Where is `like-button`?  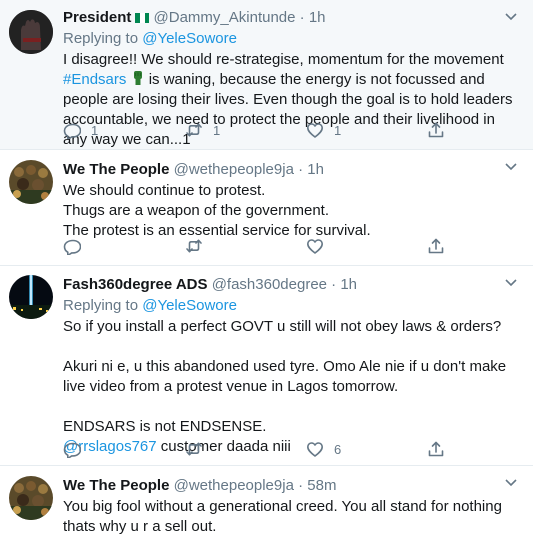 like-button is located at coordinates (315, 246).